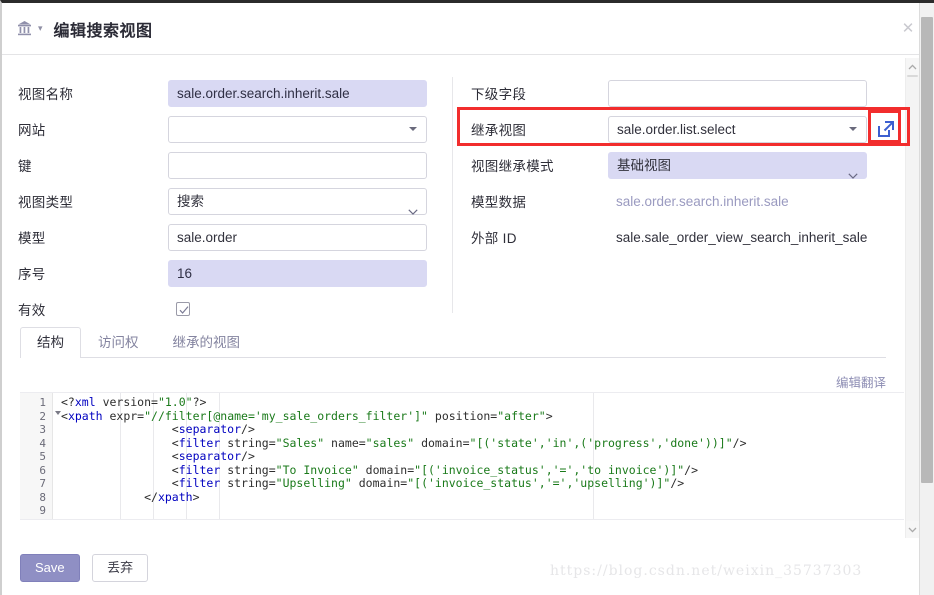 This screenshot has height=595, width=934. I want to click on tab-bar: 结构 访问权 继承的视图, so click(453, 342).